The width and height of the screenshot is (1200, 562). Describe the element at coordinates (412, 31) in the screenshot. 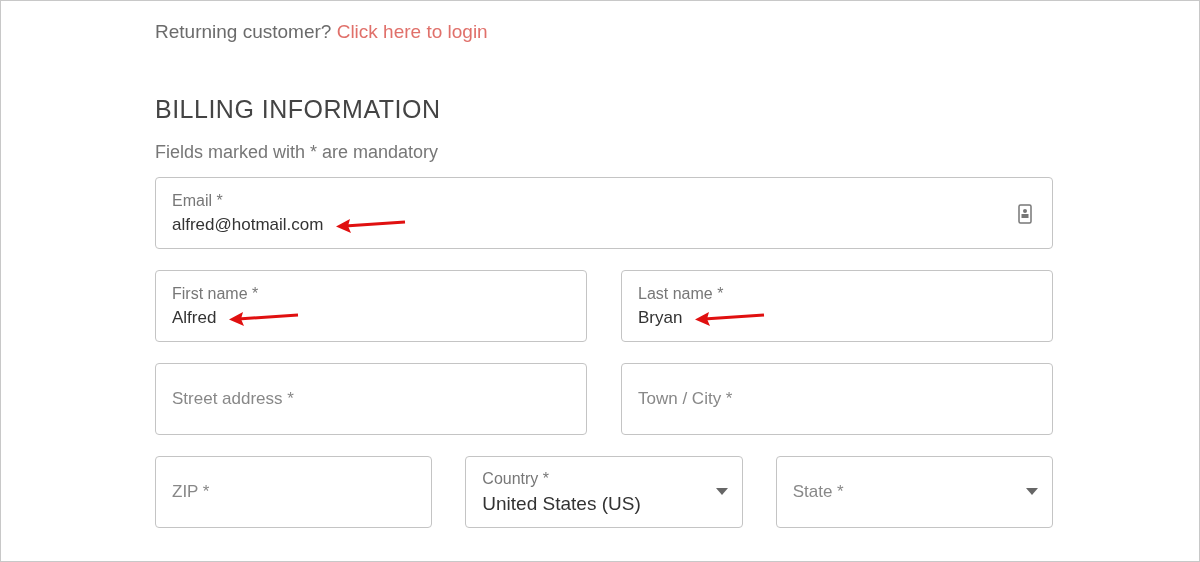

I see `login-link: Click here to login` at that location.